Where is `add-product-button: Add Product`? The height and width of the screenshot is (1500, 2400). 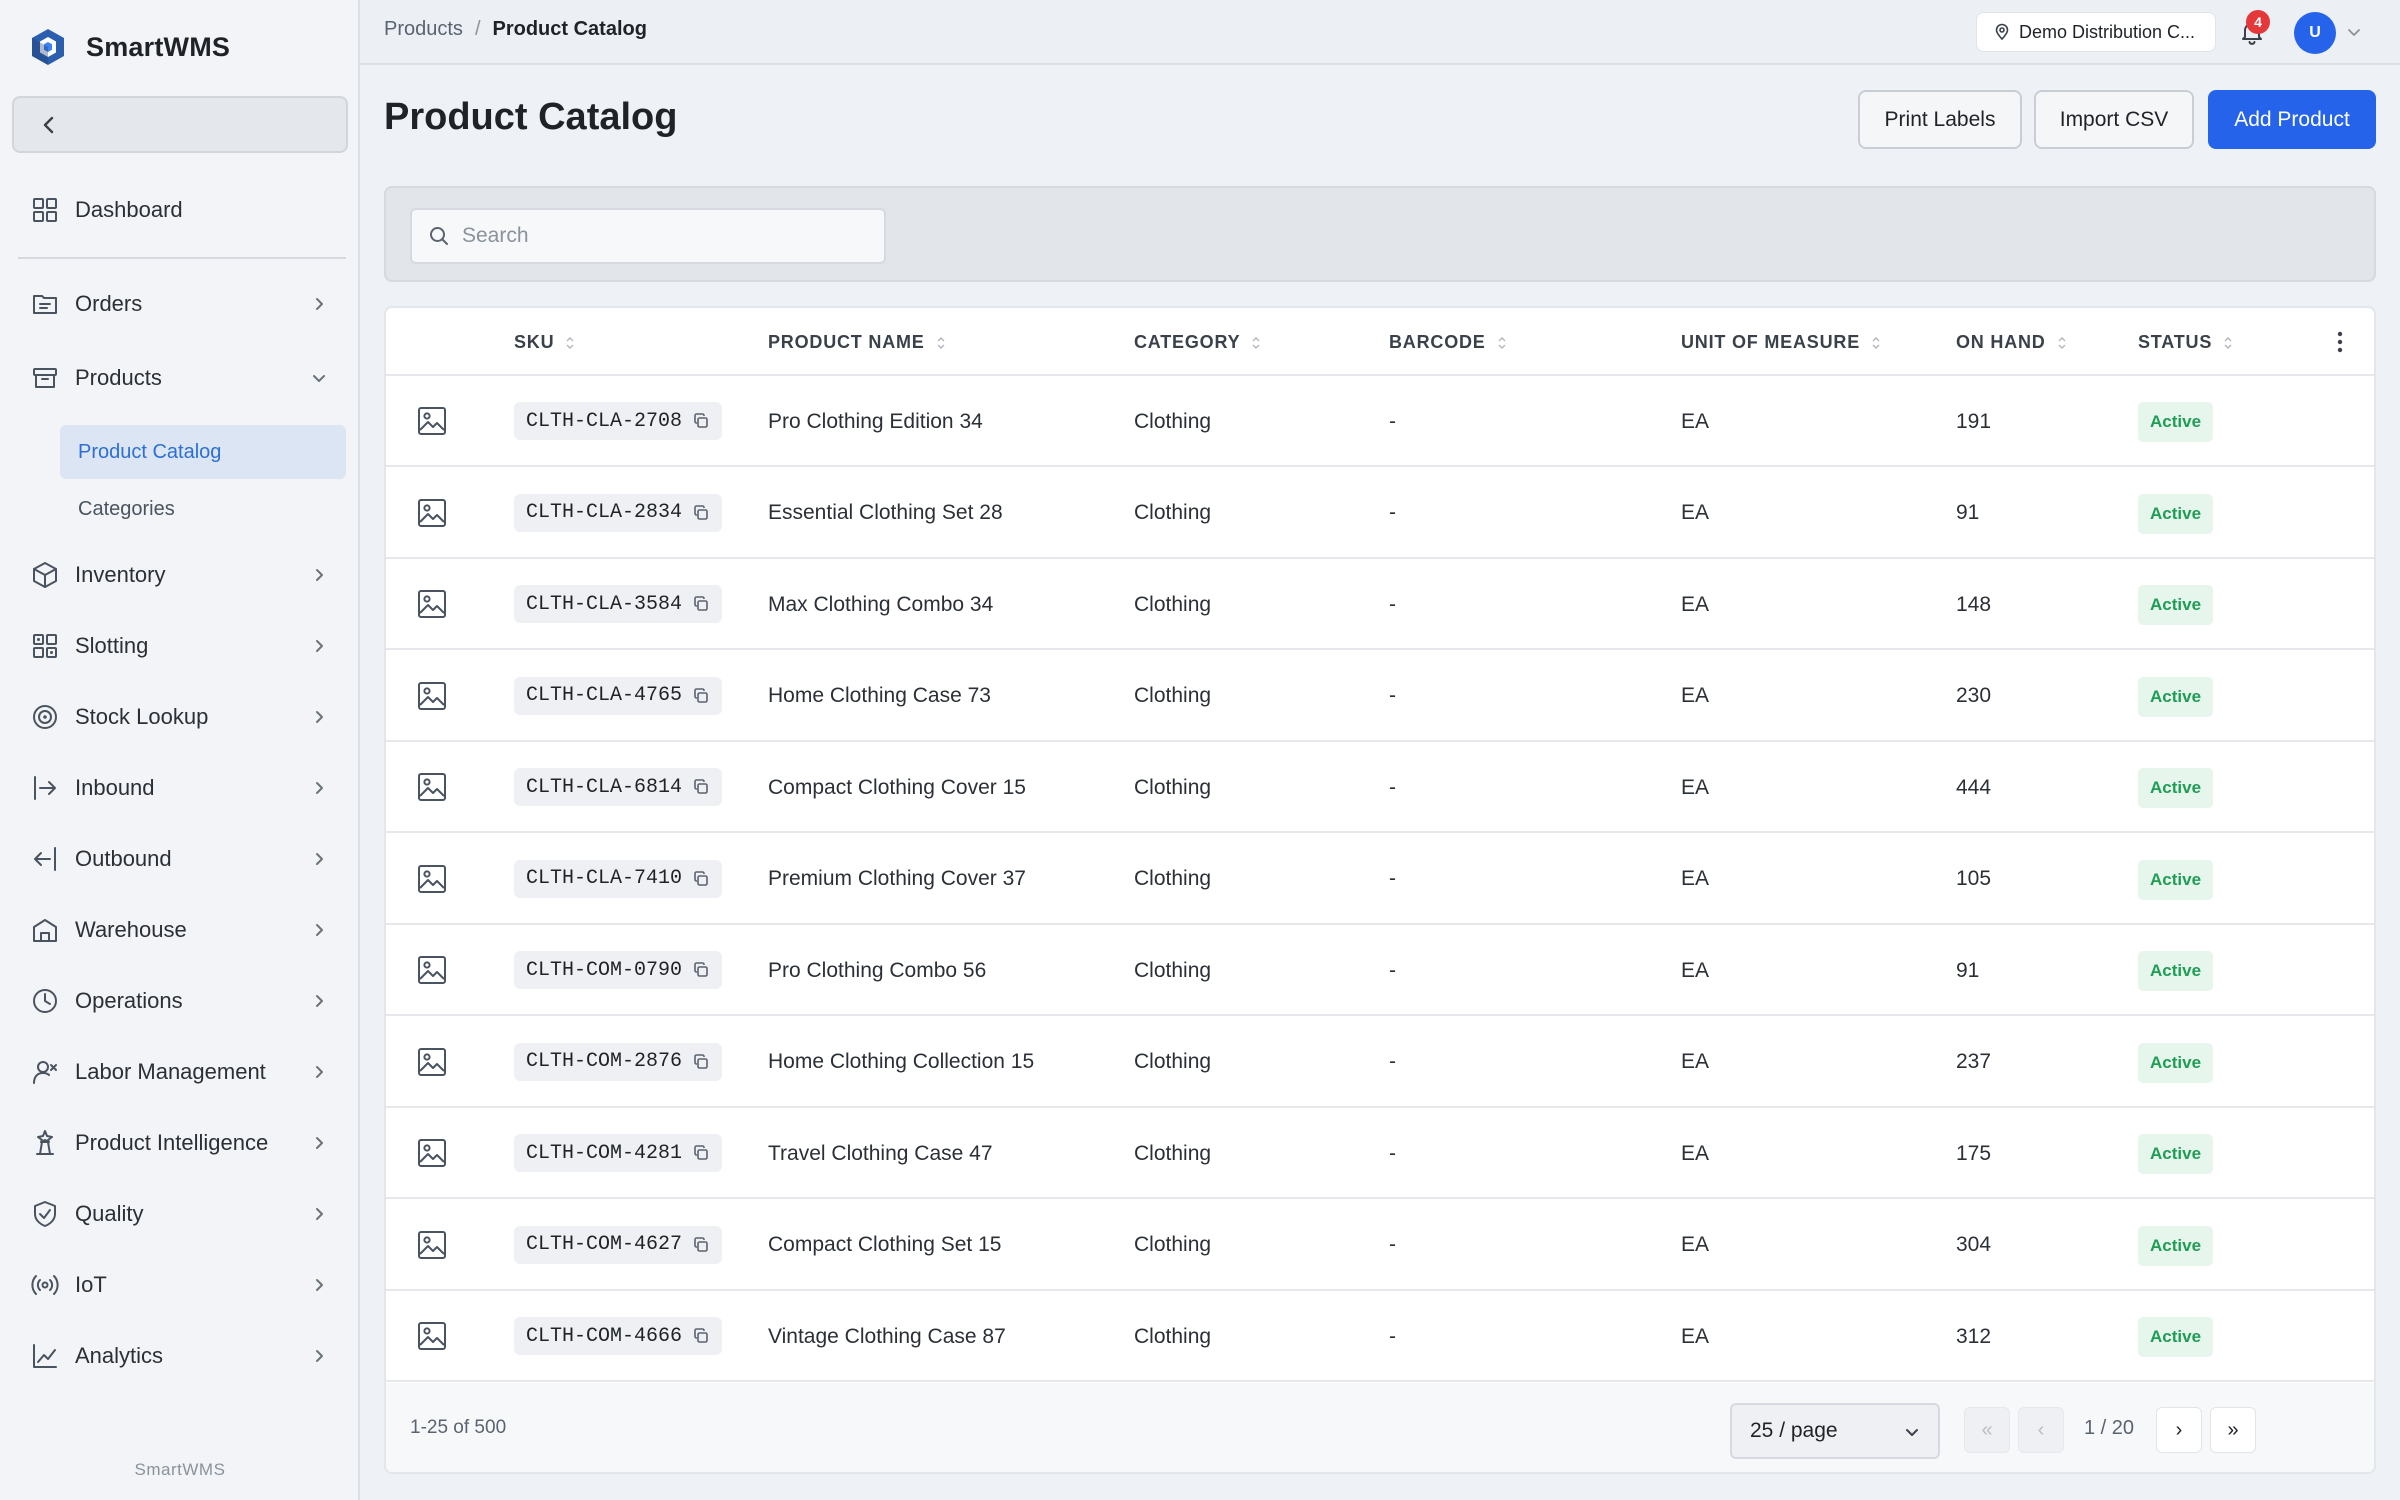 add-product-button: Add Product is located at coordinates (2292, 119).